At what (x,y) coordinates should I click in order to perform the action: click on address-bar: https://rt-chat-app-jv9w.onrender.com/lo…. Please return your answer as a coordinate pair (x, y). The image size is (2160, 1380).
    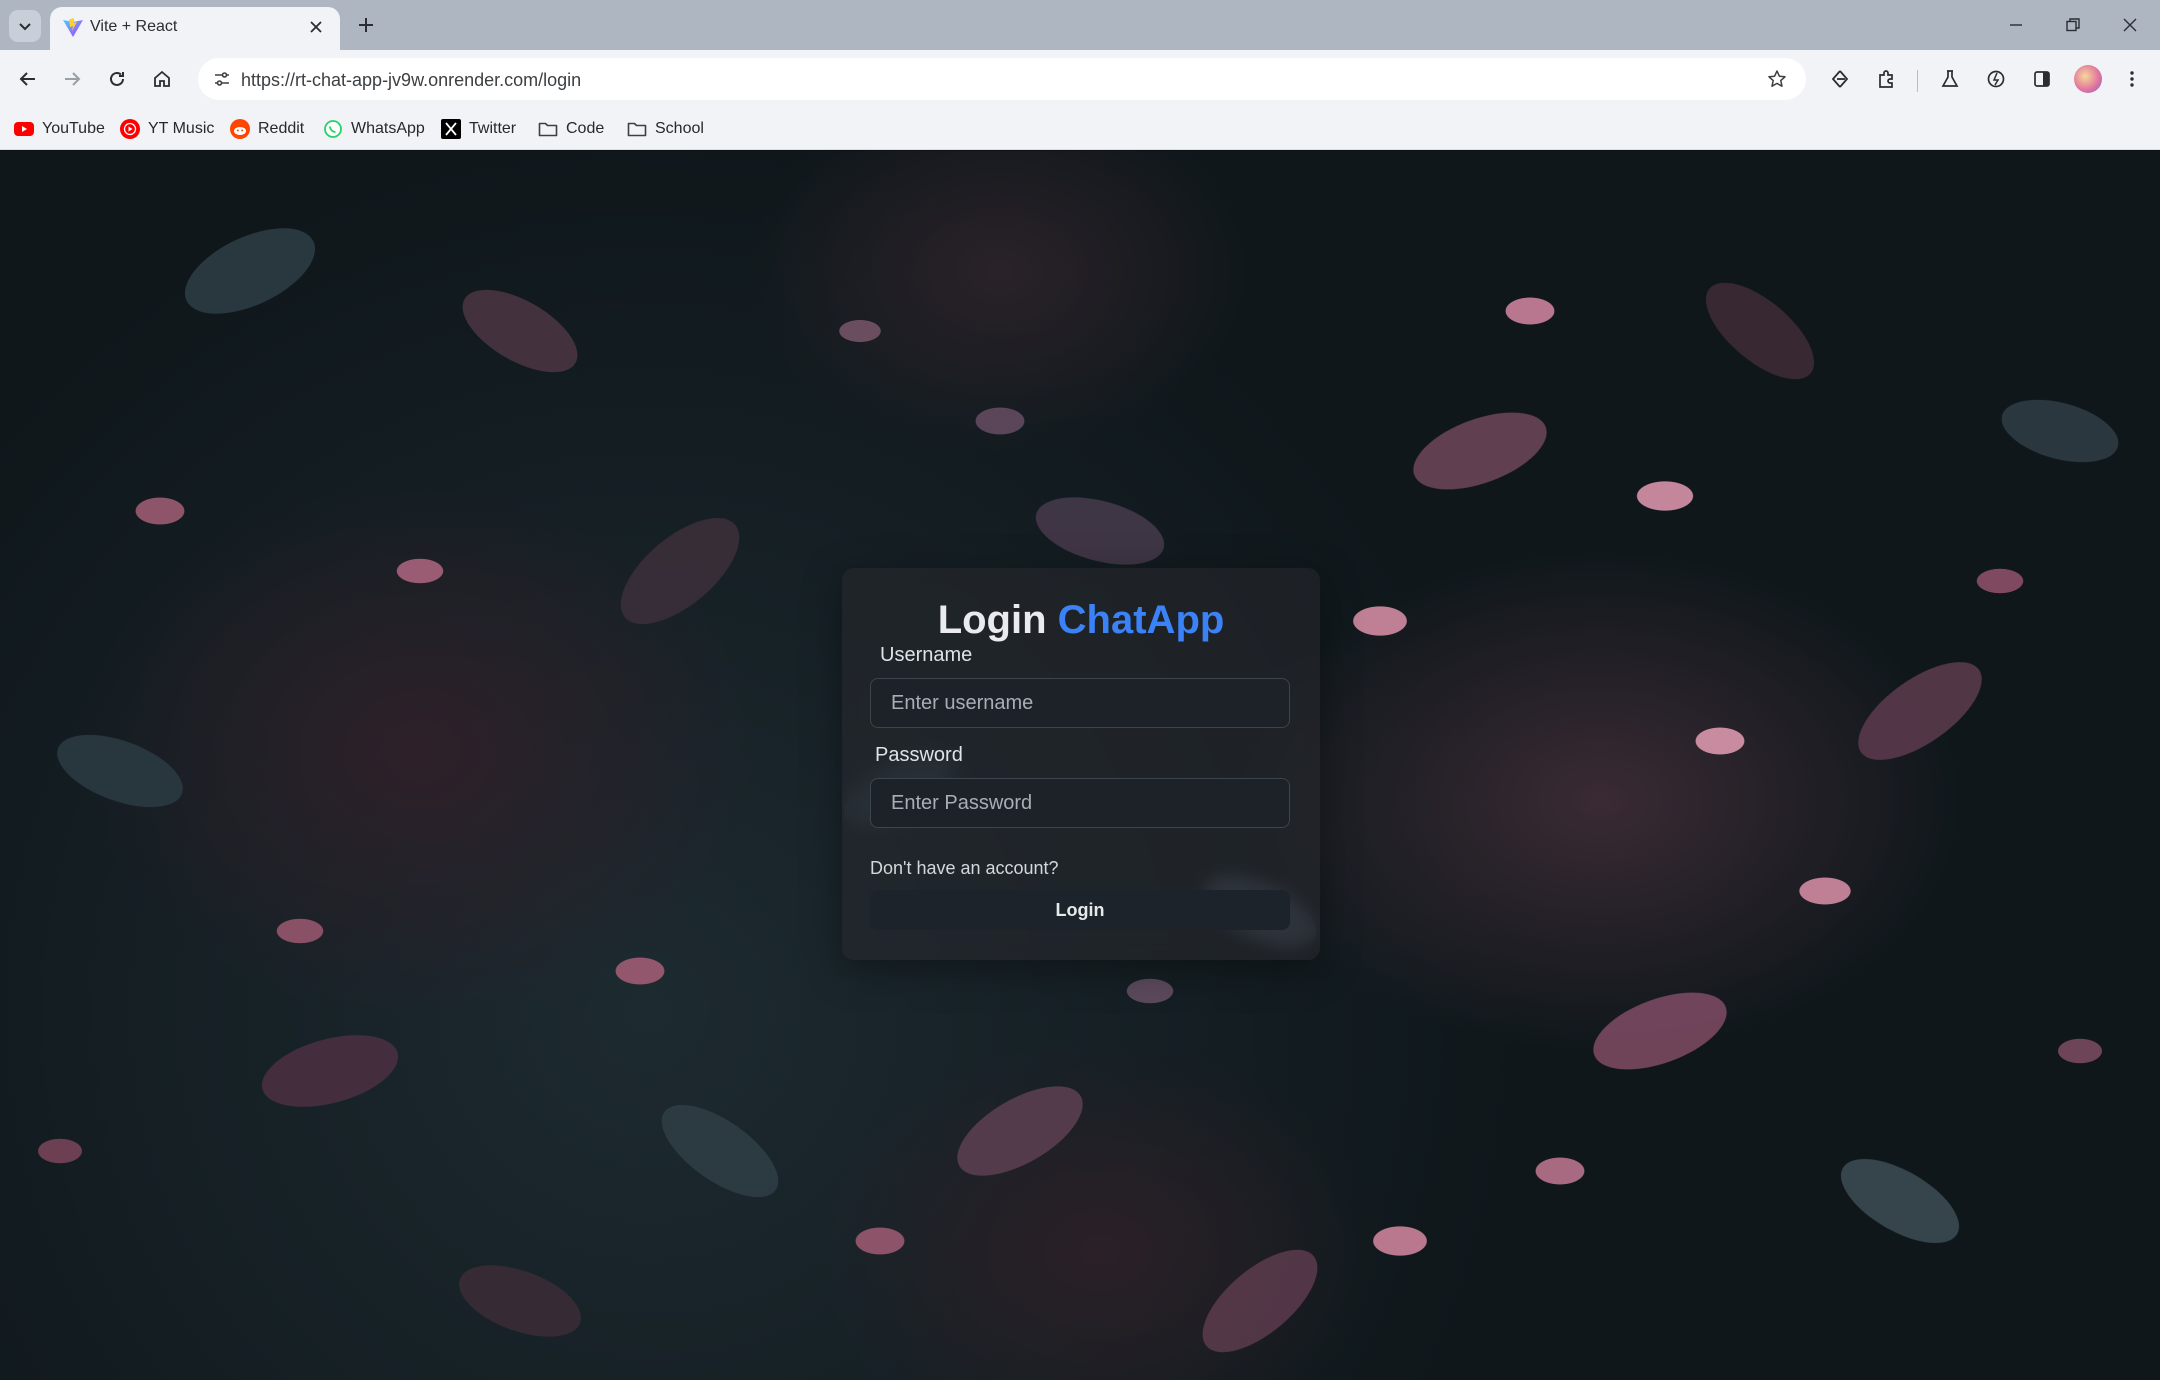
    Looking at the image, I should click on (1002, 79).